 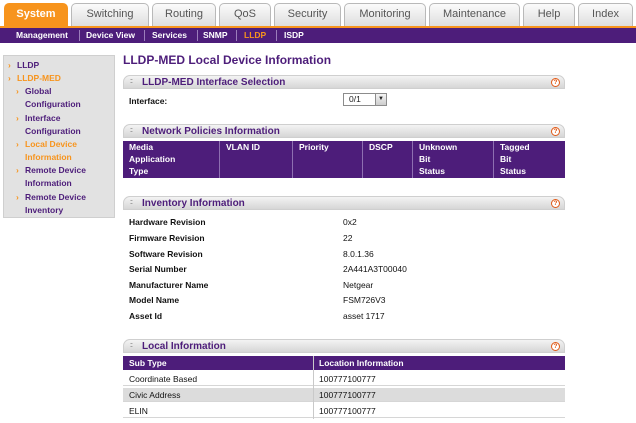 I want to click on sidebar-item-lldp-med: › LLDP-MED, so click(x=34, y=78).